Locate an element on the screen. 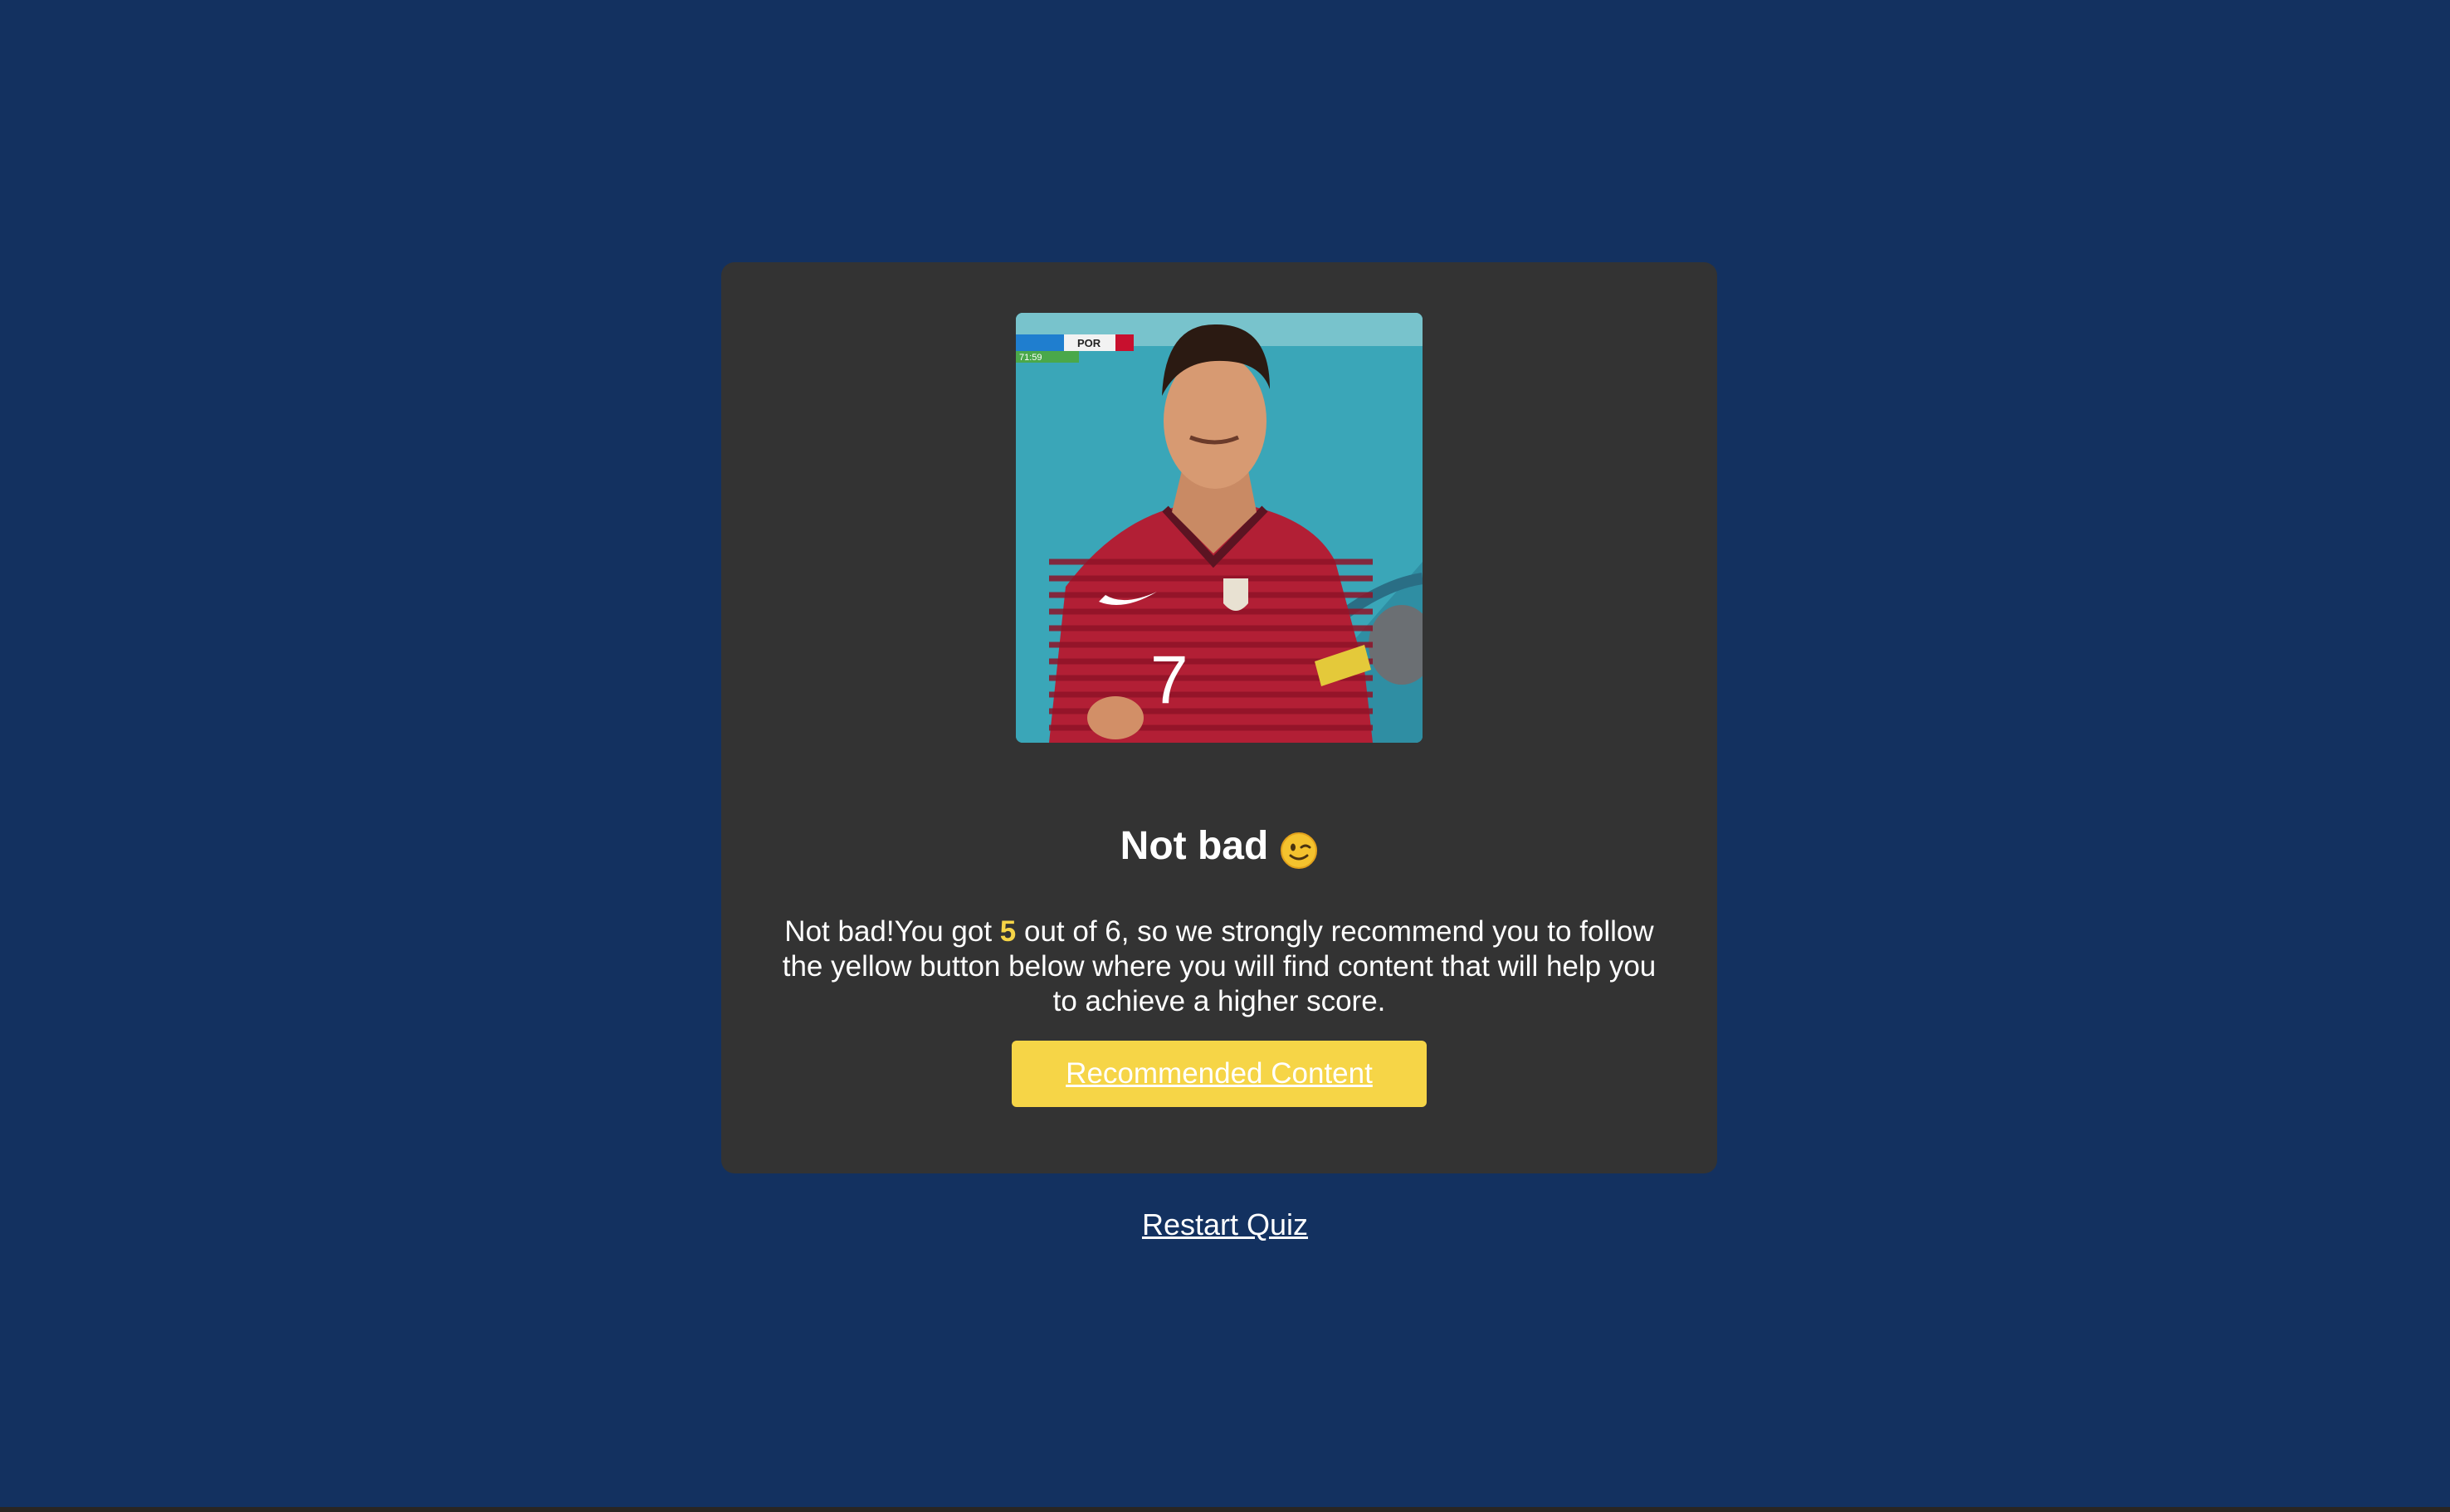 This screenshot has height=1512, width=2450. window-bottom-edge is located at coordinates (1225, 1510).